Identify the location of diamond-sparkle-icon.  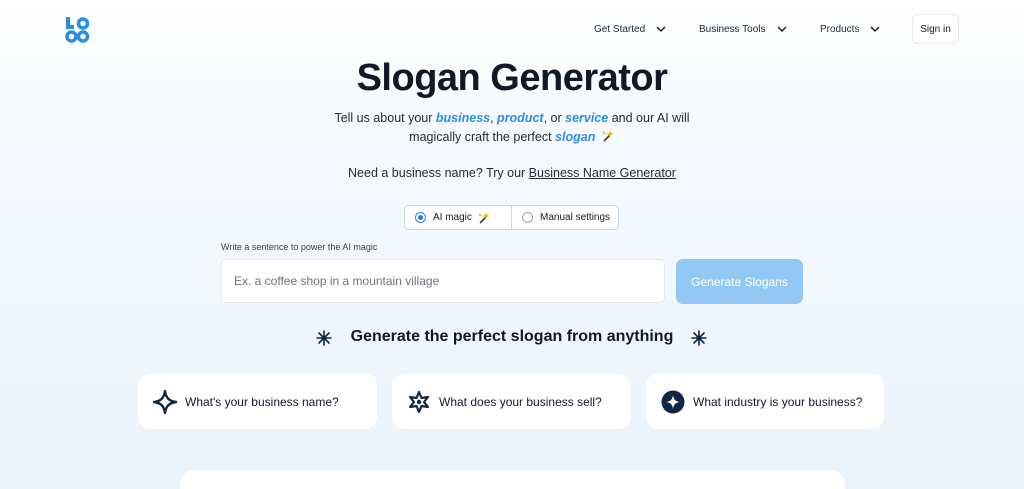
(165, 401).